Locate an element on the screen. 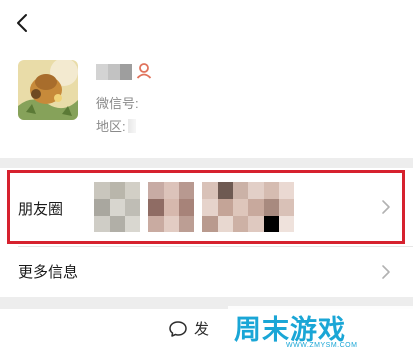 Image resolution: width=413 pixels, height=354 pixels. wechat-id: 微信号: is located at coordinates (117, 102).